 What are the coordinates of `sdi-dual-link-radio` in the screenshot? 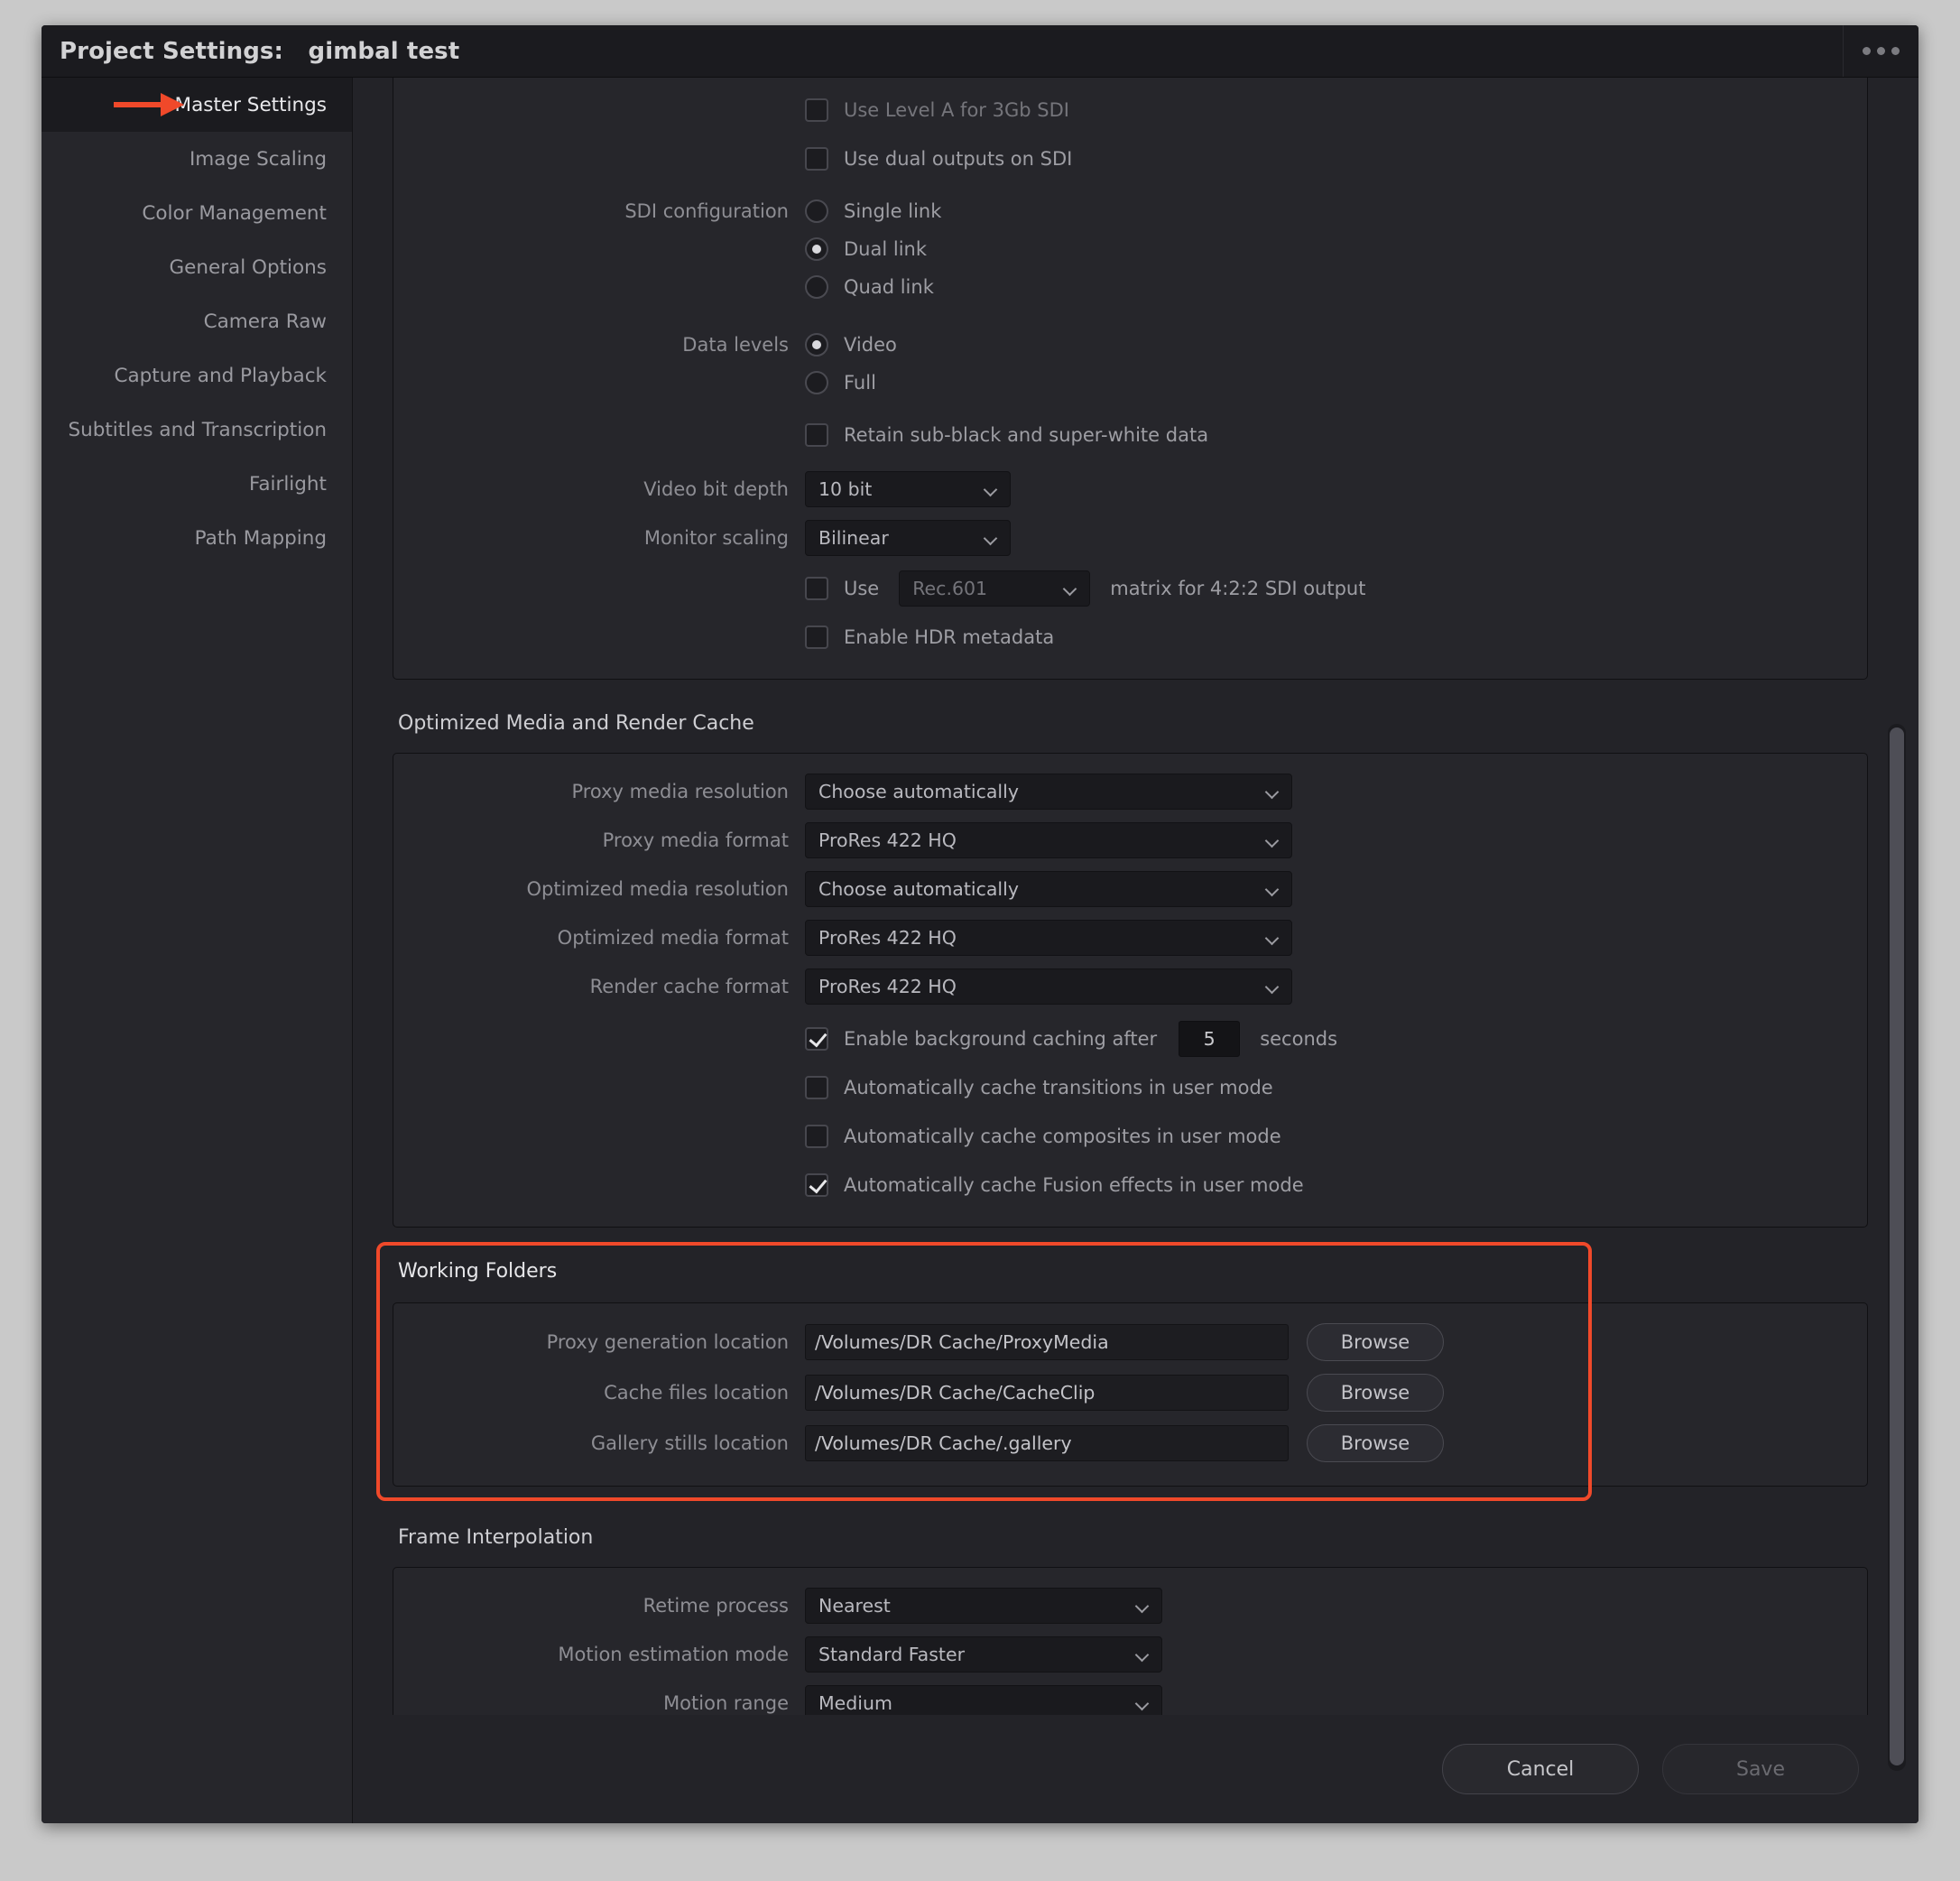 It's located at (816, 249).